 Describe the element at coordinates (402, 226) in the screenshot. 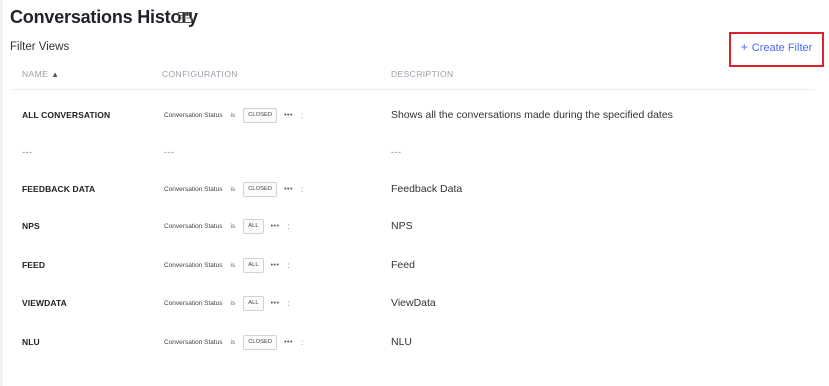

I see `filter-description: NPS` at that location.